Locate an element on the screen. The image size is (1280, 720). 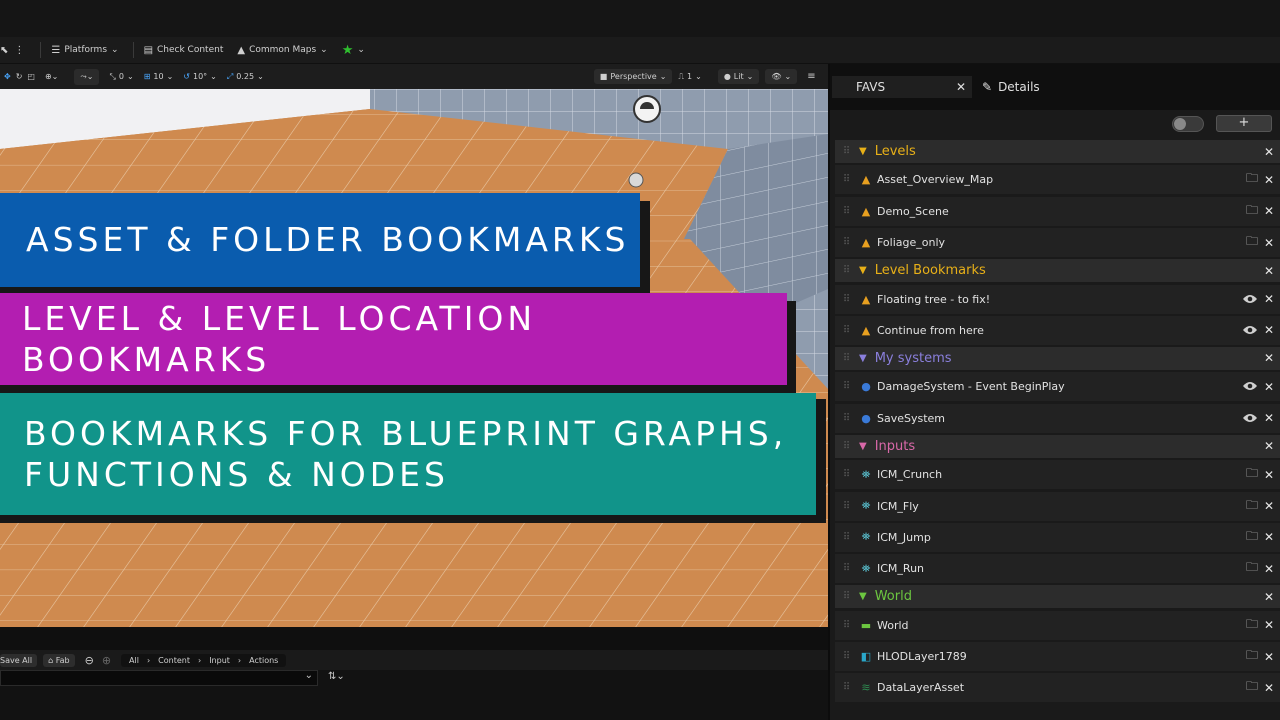
bookmark-item: ⠿ ≋ DataLayerAsset 🗀 ✕ is located at coordinates (1057, 688).